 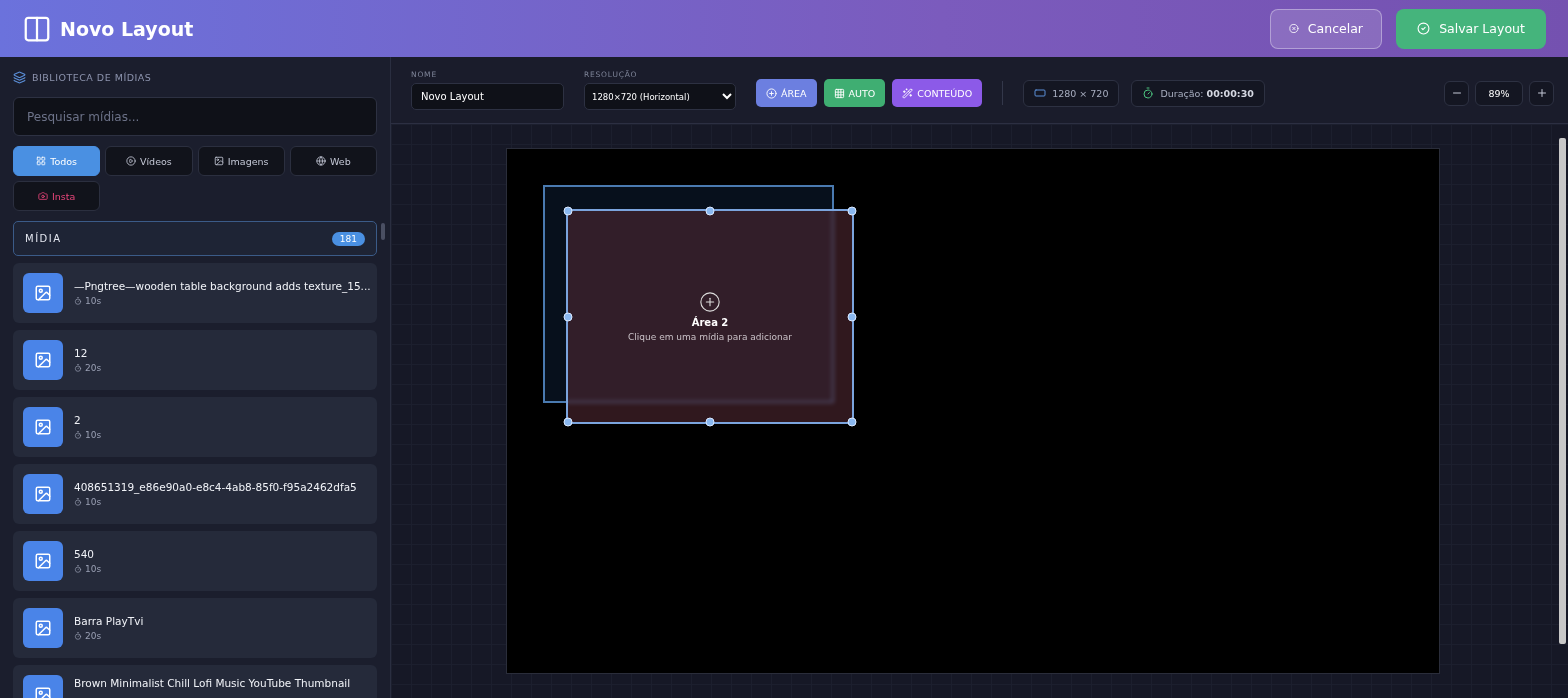 What do you see at coordinates (908, 93) in the screenshot?
I see `wand-icon` at bounding box center [908, 93].